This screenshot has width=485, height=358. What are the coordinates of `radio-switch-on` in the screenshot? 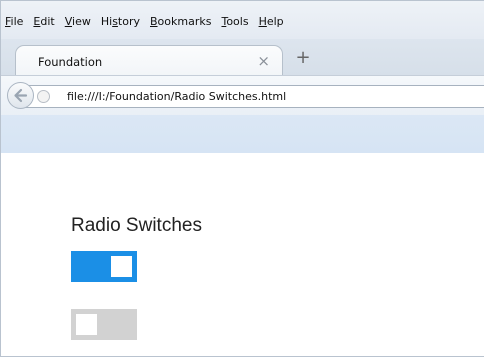 It's located at (104, 266).